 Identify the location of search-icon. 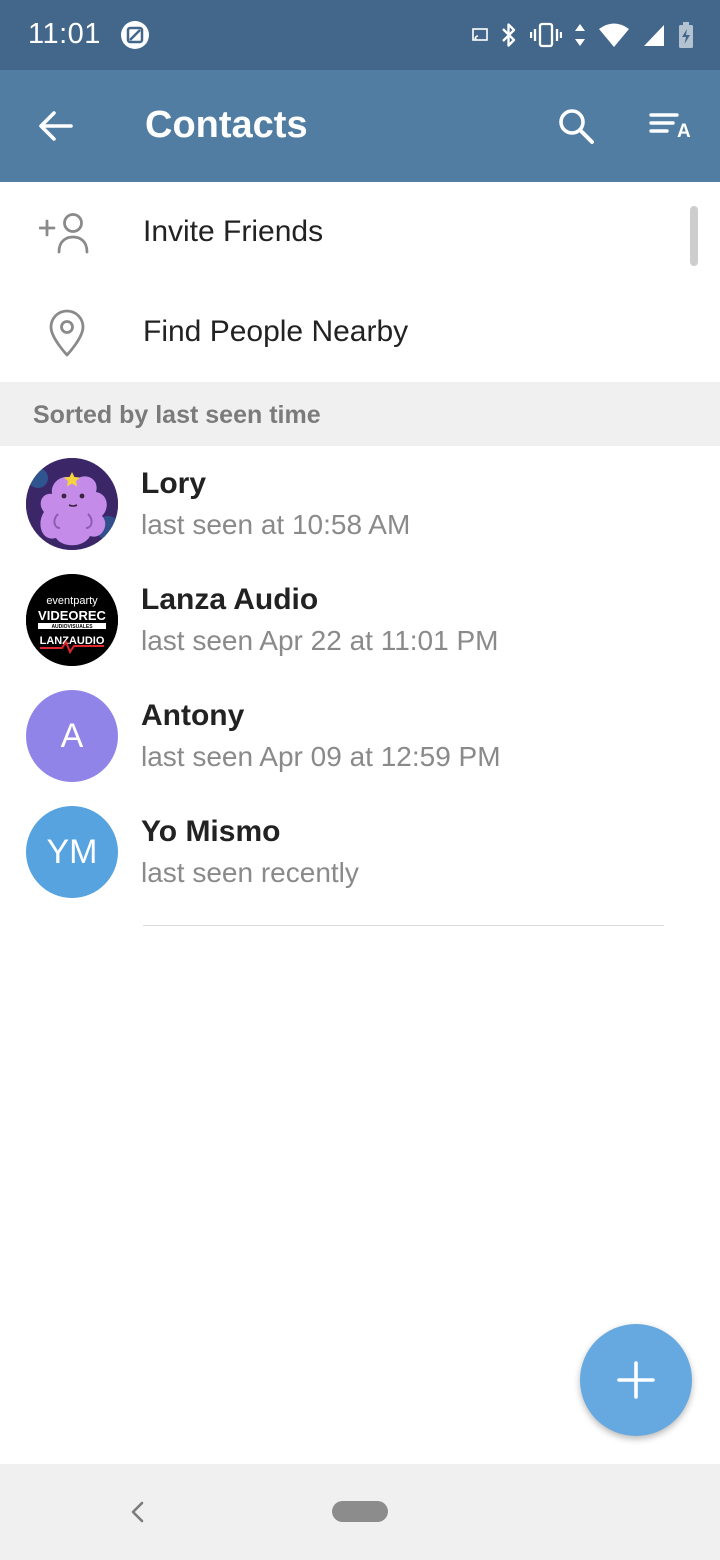
(576, 126).